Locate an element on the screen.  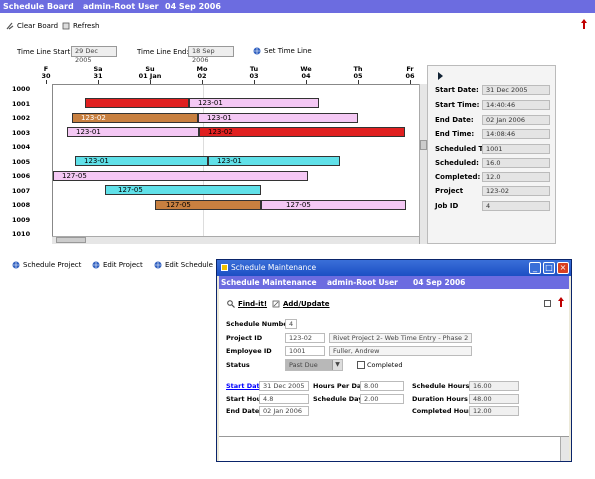
play-icon is located at coordinates (440, 76).